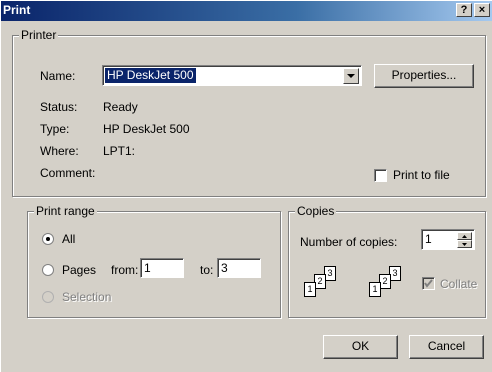 Image resolution: width=492 pixels, height=372 pixels. What do you see at coordinates (387, 261) in the screenshot?
I see `copies-group: Copies` at bounding box center [387, 261].